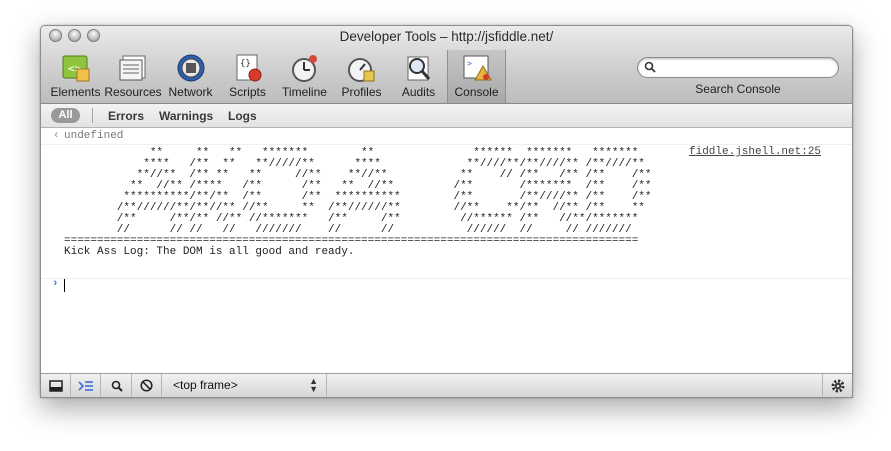  Describe the element at coordinates (304, 92) in the screenshot. I see `tab-label: Timeline` at that location.